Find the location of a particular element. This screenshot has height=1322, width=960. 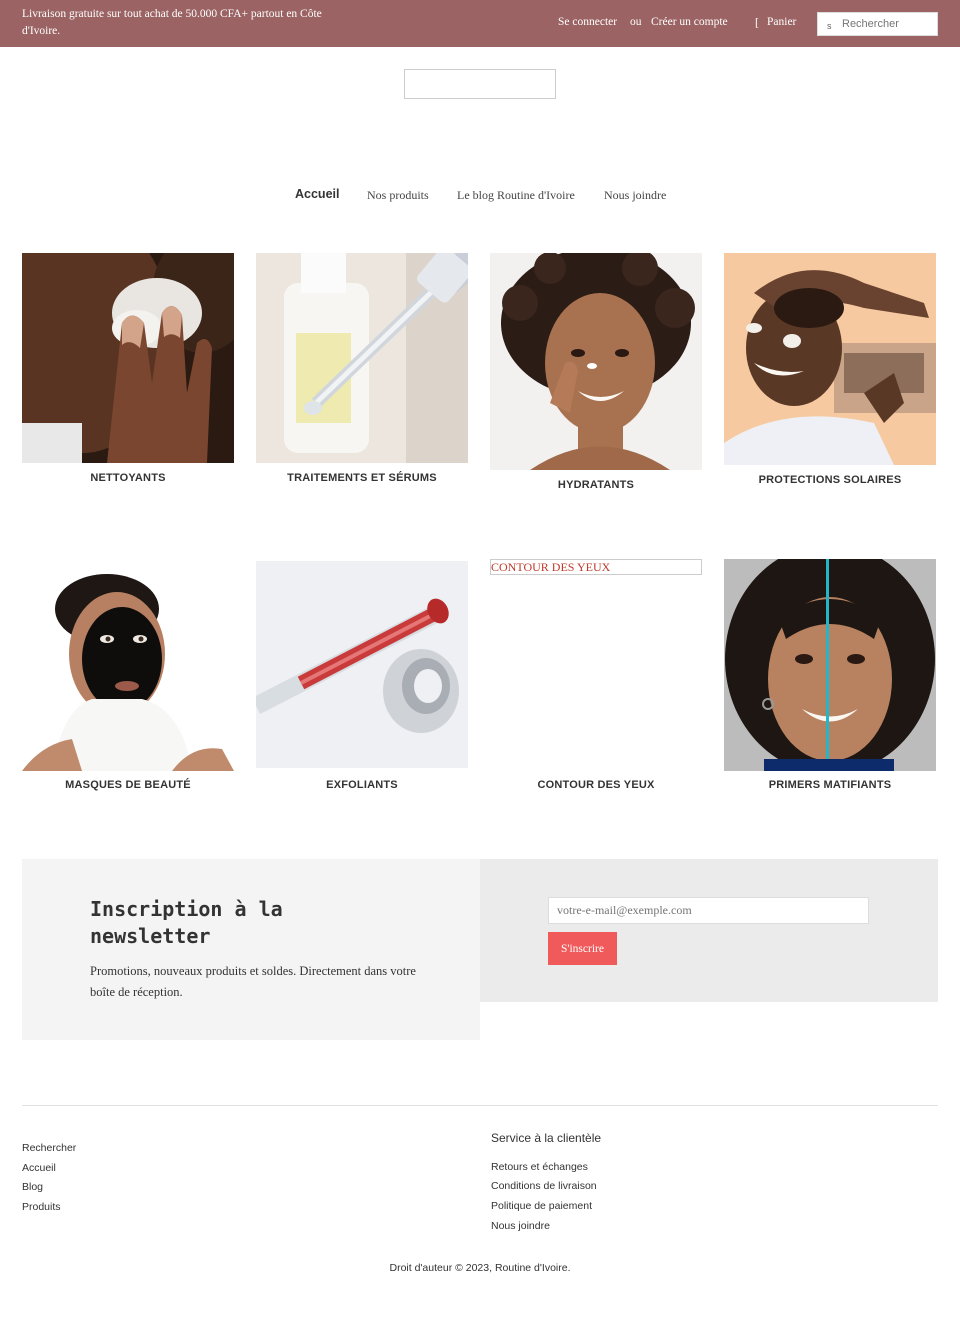

site-logo is located at coordinates (480, 84).